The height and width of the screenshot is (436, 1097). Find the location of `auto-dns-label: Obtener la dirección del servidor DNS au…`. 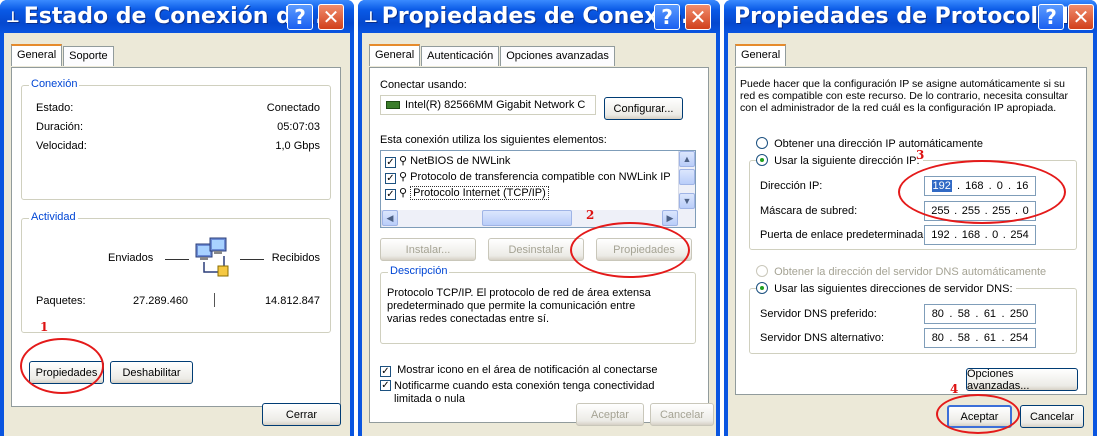

auto-dns-label: Obtener la dirección del servidor DNS au… is located at coordinates (910, 272).